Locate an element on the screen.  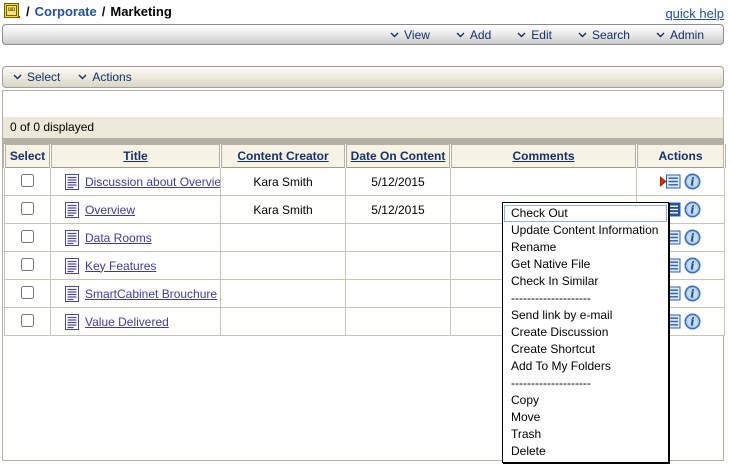
context-menu-item: Add To My Folders is located at coordinates (585, 366).